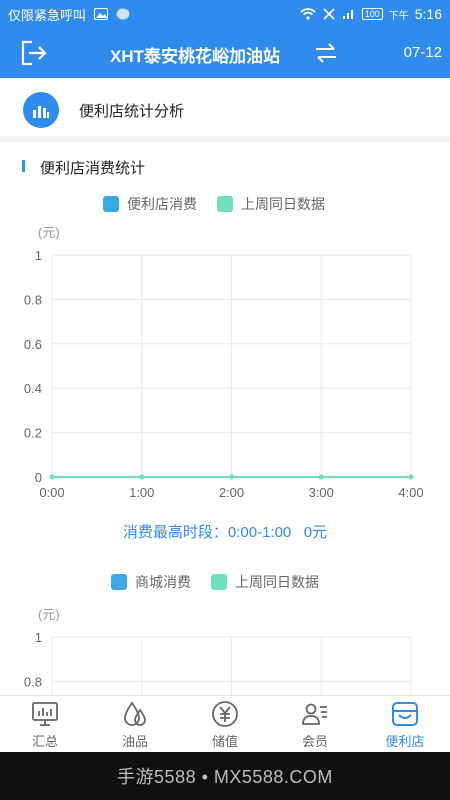  I want to click on y-tick-label: 0.8, so click(33, 681).